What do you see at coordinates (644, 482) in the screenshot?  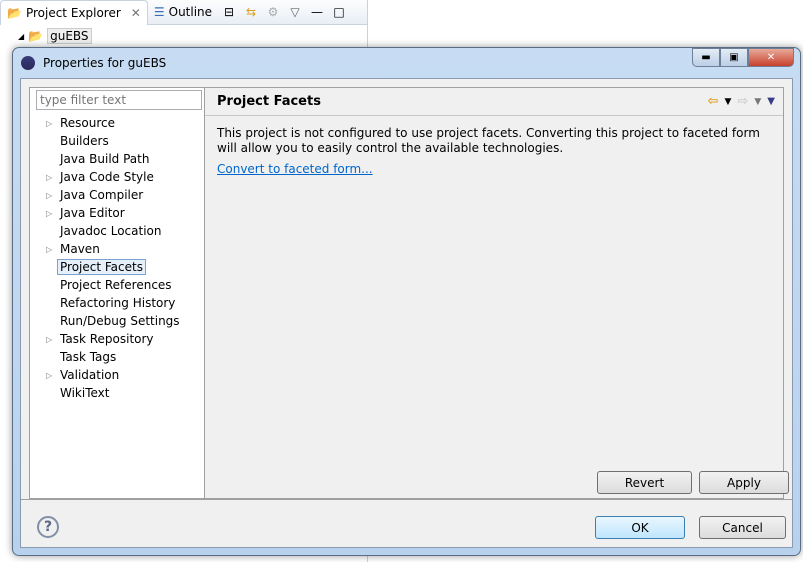 I see `revert-button: Revert` at bounding box center [644, 482].